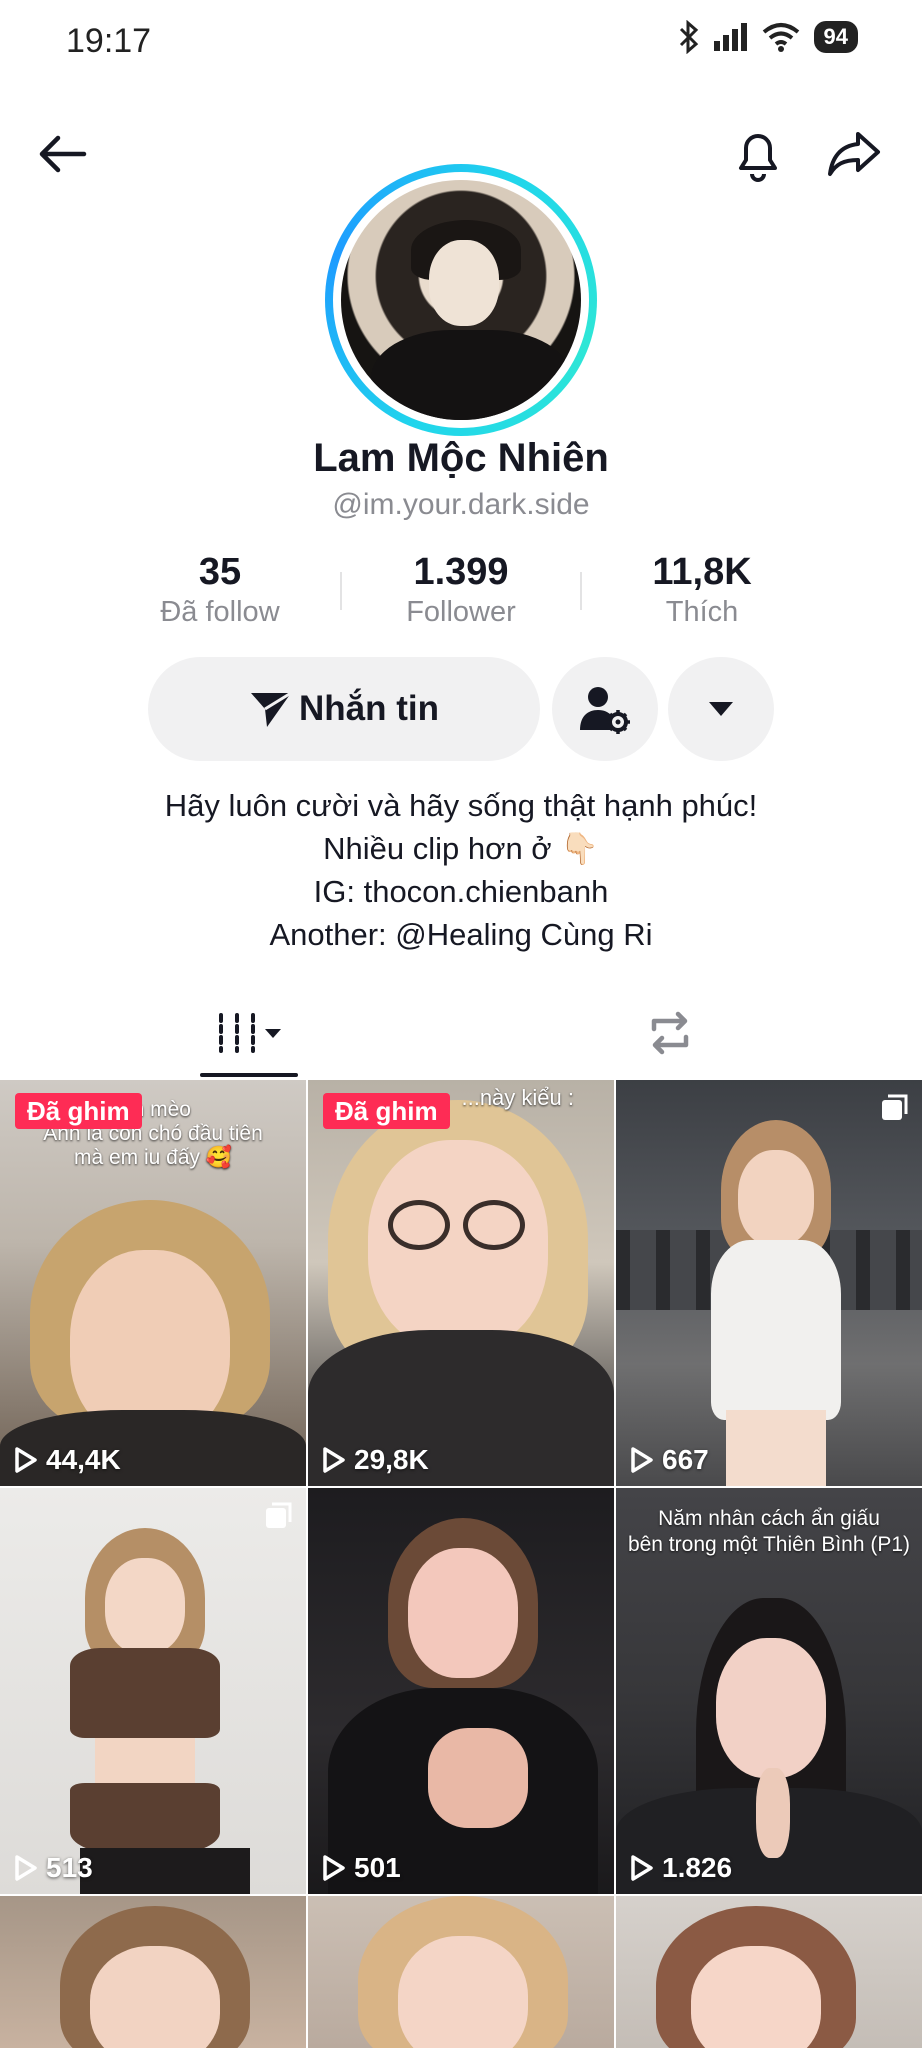 Image resolution: width=922 pixels, height=2048 pixels. I want to click on battery-indicator: 94, so click(835, 37).